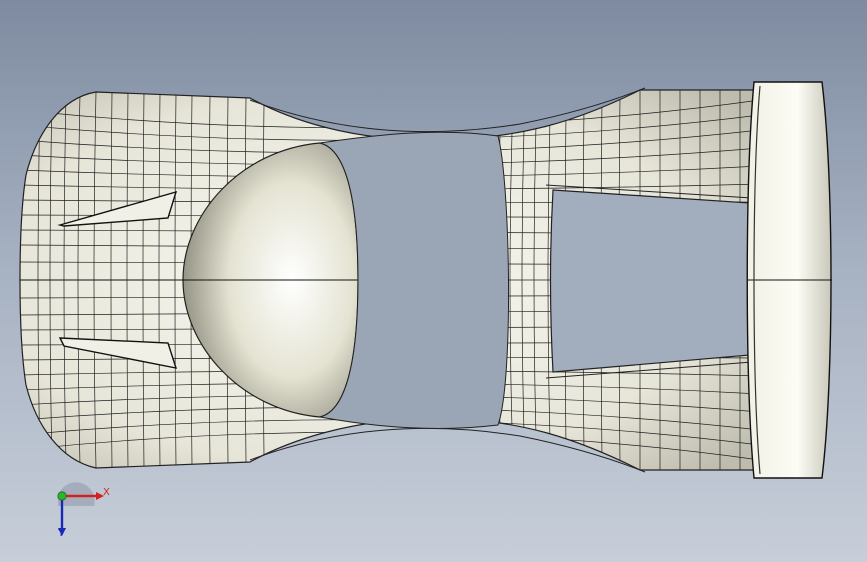  I want to click on y-axis-label: Y, so click(61, 533).